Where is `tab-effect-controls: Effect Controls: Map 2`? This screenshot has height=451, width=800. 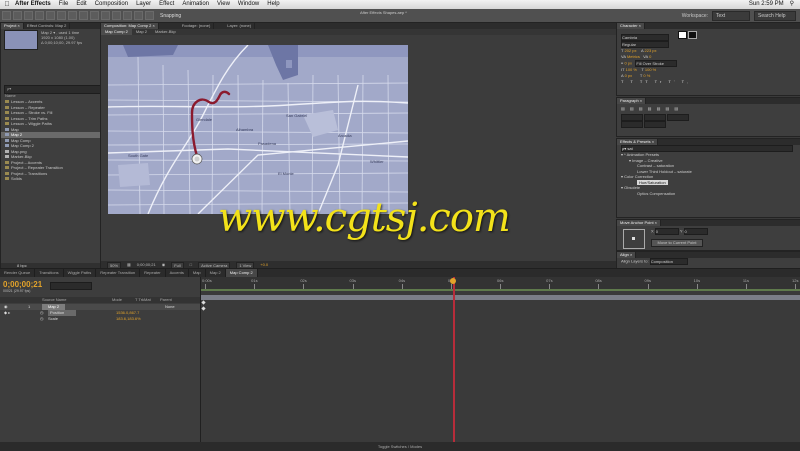
tab-effect-controls: Effect Controls: Map 2 is located at coordinates (47, 26).